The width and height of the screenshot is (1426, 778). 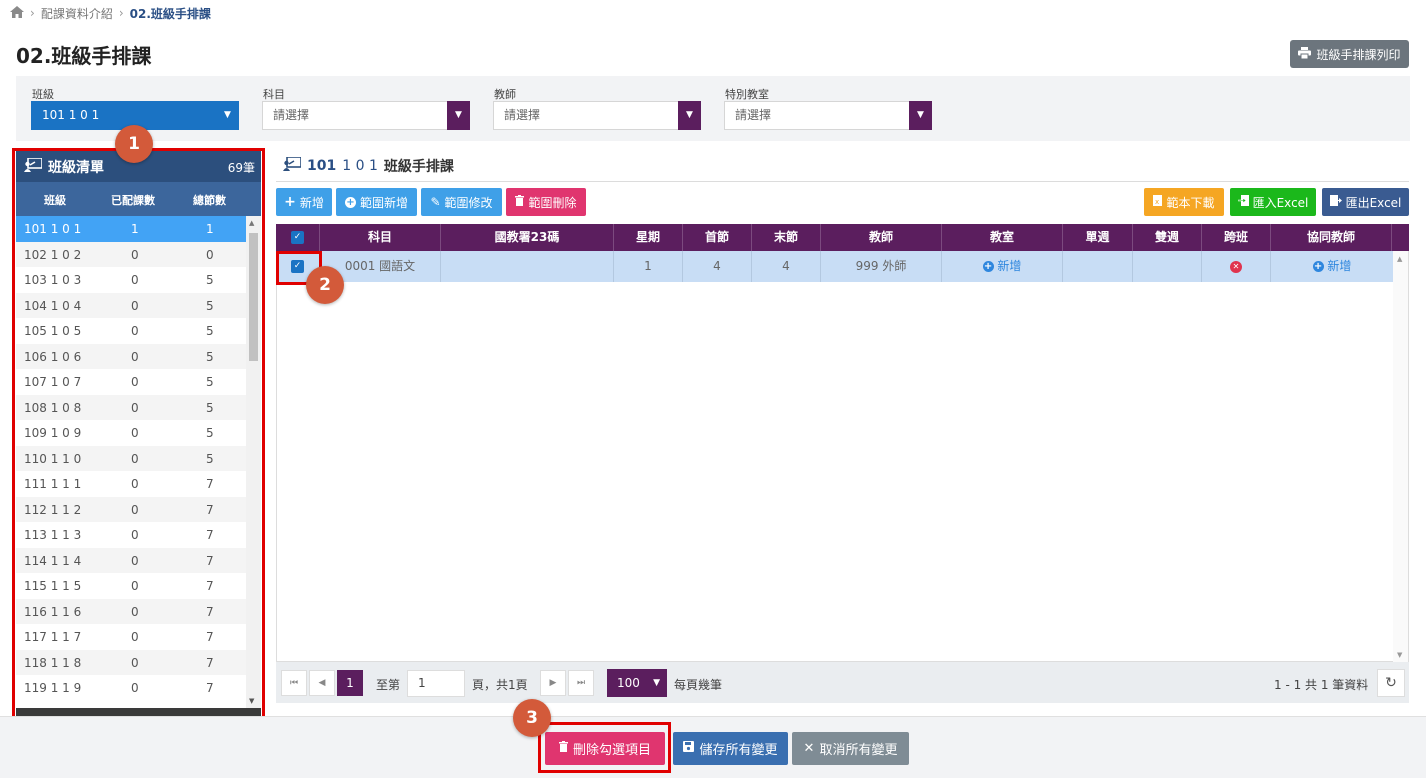 What do you see at coordinates (648, 237) in the screenshot?
I see `col-weekday: 星期` at bounding box center [648, 237].